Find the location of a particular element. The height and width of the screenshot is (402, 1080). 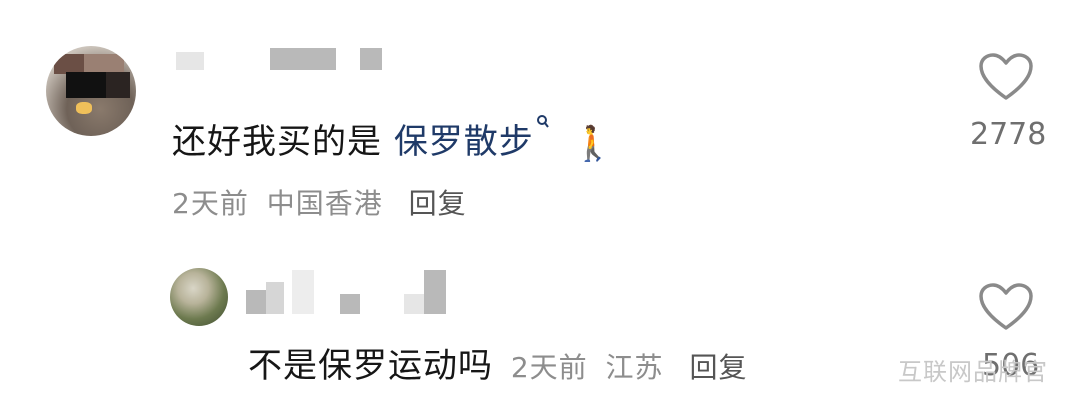

comment-location: 中国香港 is located at coordinates (324, 203).